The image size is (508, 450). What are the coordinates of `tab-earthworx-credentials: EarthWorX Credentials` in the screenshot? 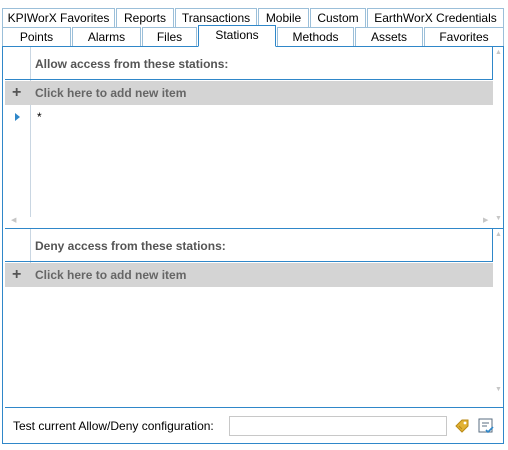 It's located at (435, 17).